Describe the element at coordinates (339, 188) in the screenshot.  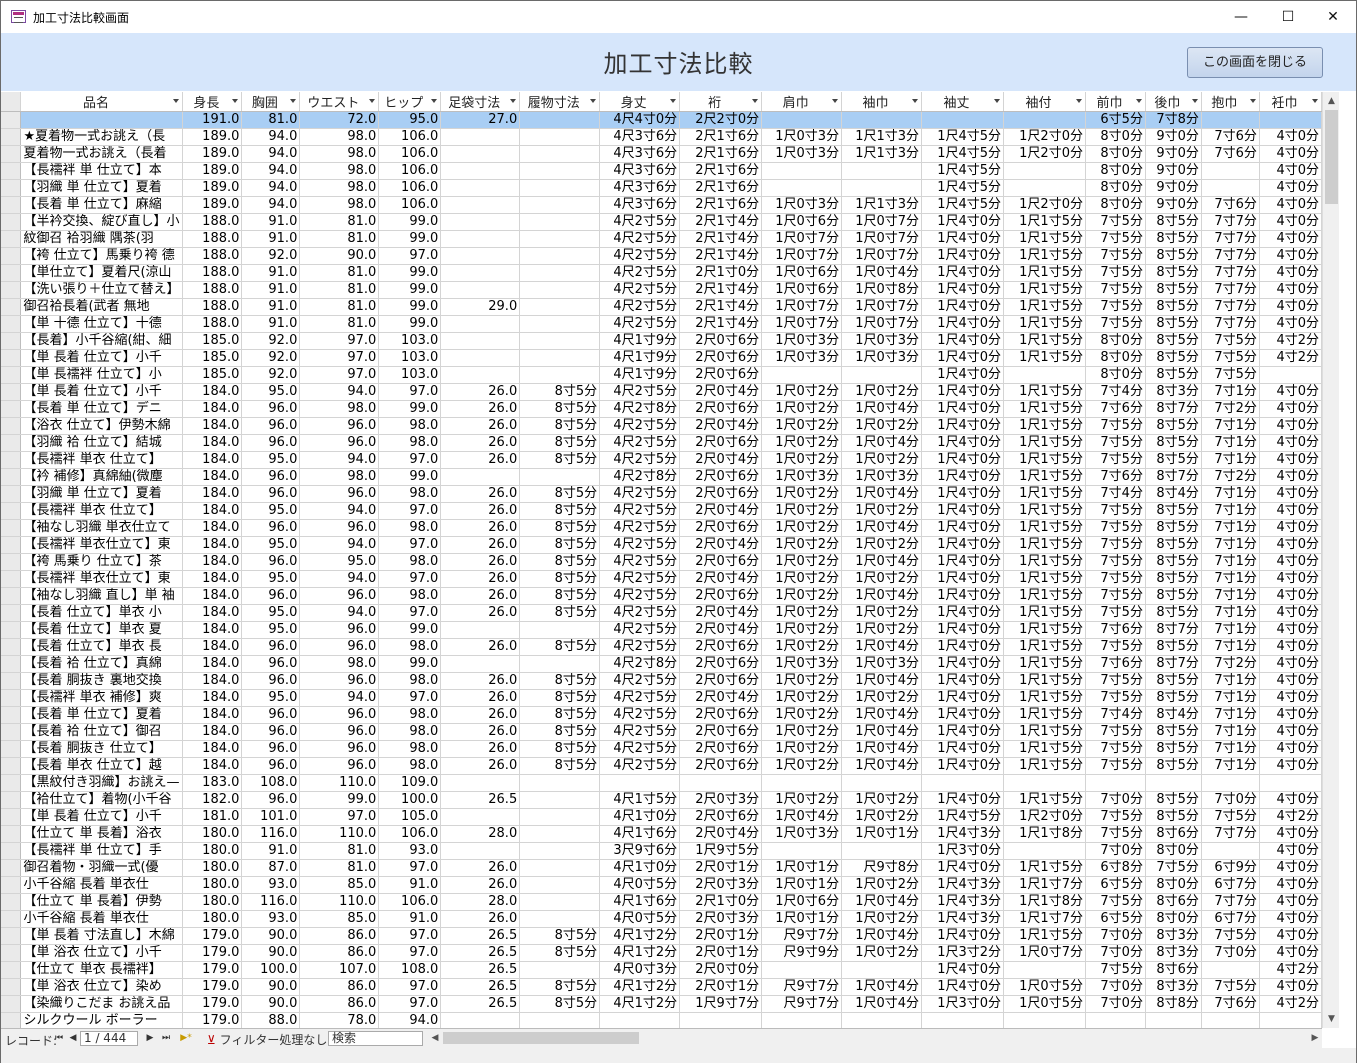
I see `table-cell: 98.0` at that location.